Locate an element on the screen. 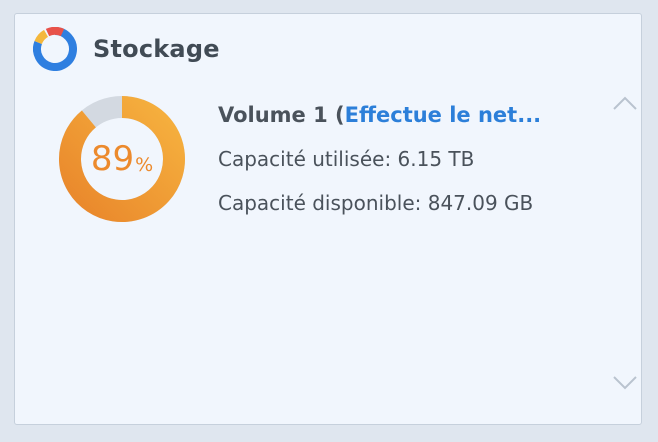 This screenshot has width=658, height=442. chevron-up-icon is located at coordinates (625, 103).